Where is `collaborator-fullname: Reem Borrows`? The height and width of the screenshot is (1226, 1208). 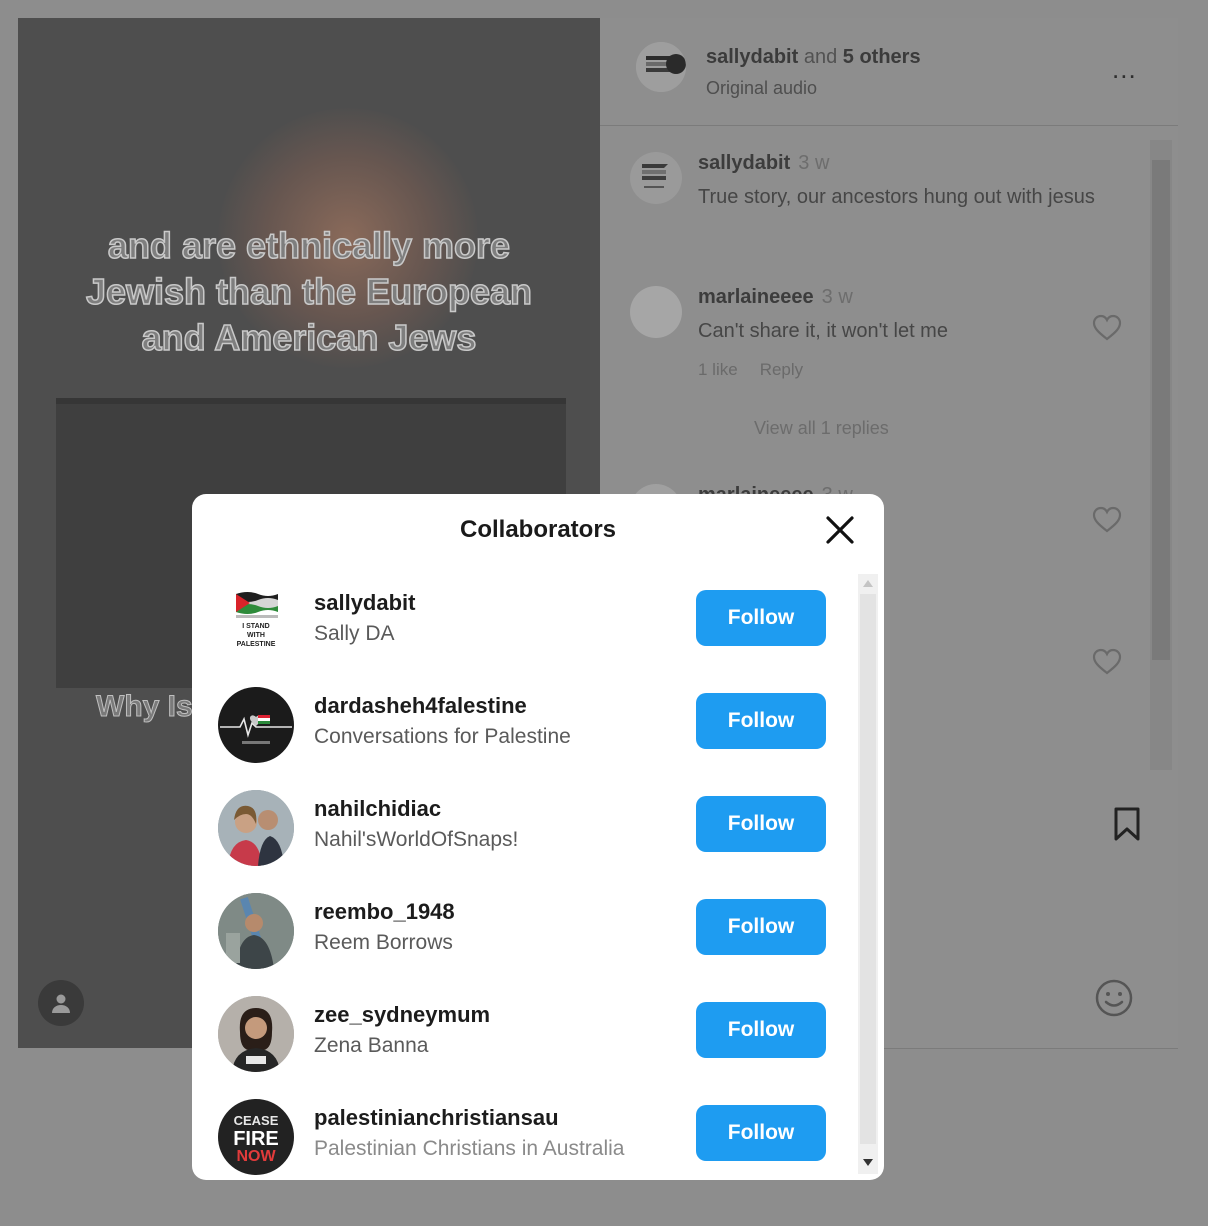
collaborator-fullname: Reem Borrows is located at coordinates (383, 942).